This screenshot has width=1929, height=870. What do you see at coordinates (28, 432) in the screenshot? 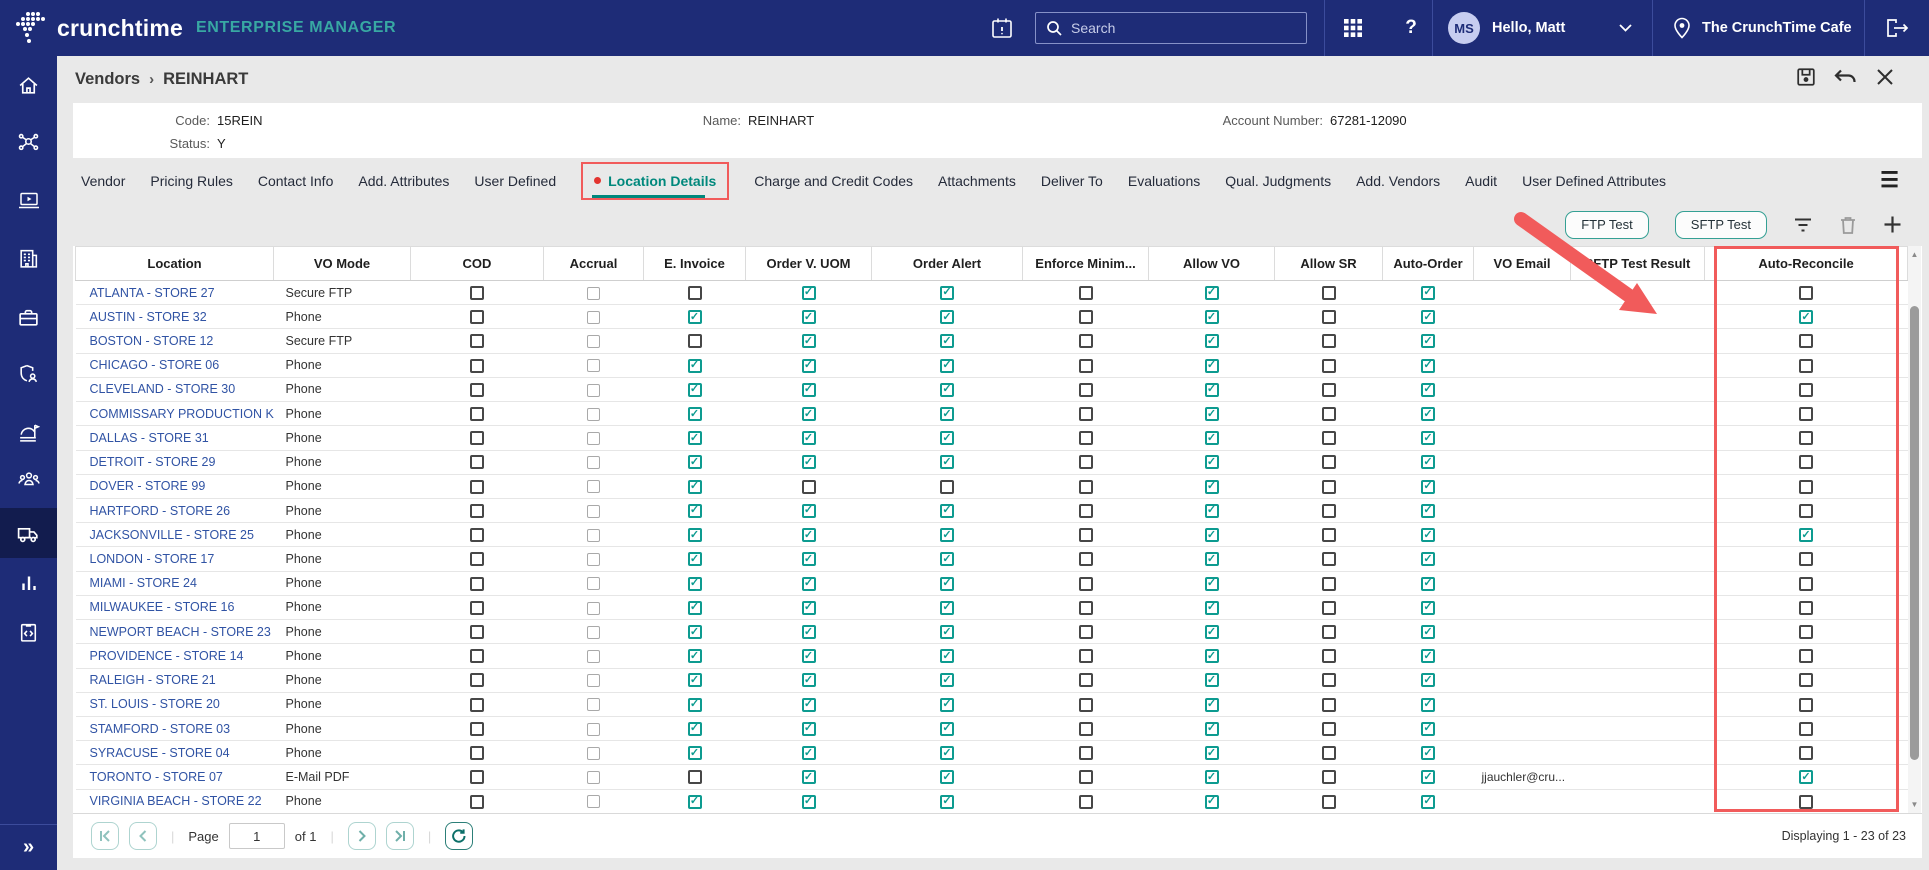
I see `sidebar-item-food-menu` at bounding box center [28, 432].